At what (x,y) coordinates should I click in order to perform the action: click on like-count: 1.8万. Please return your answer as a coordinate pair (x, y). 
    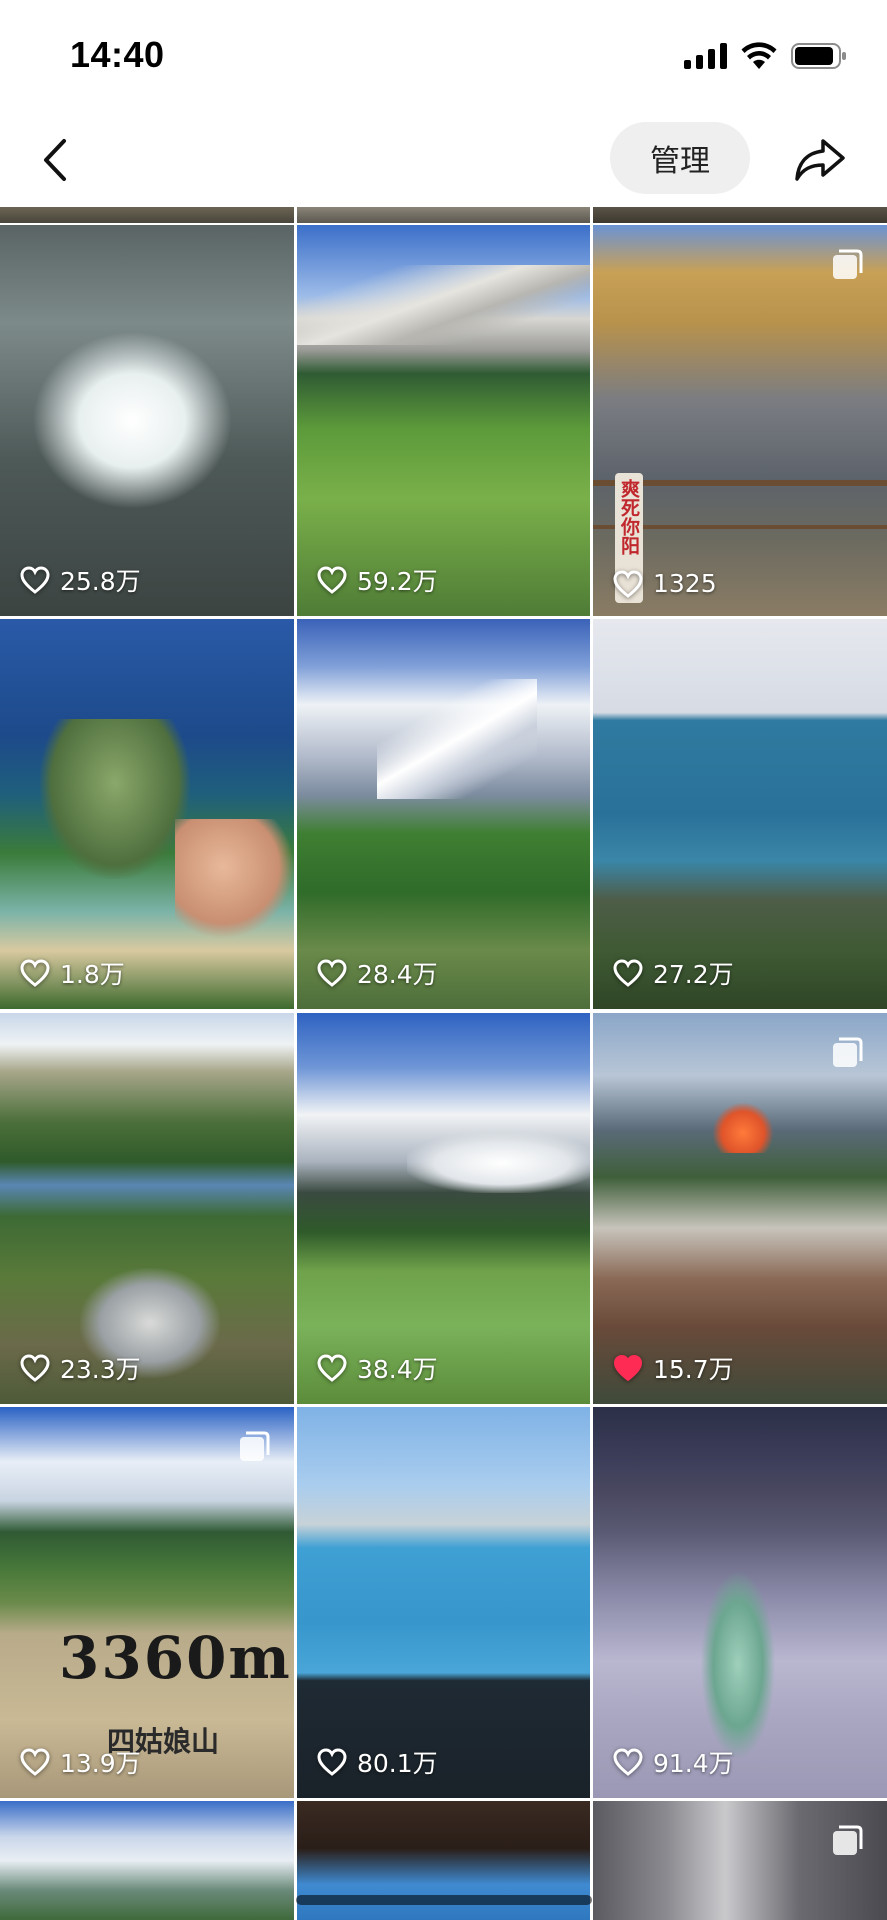
    Looking at the image, I should click on (72, 973).